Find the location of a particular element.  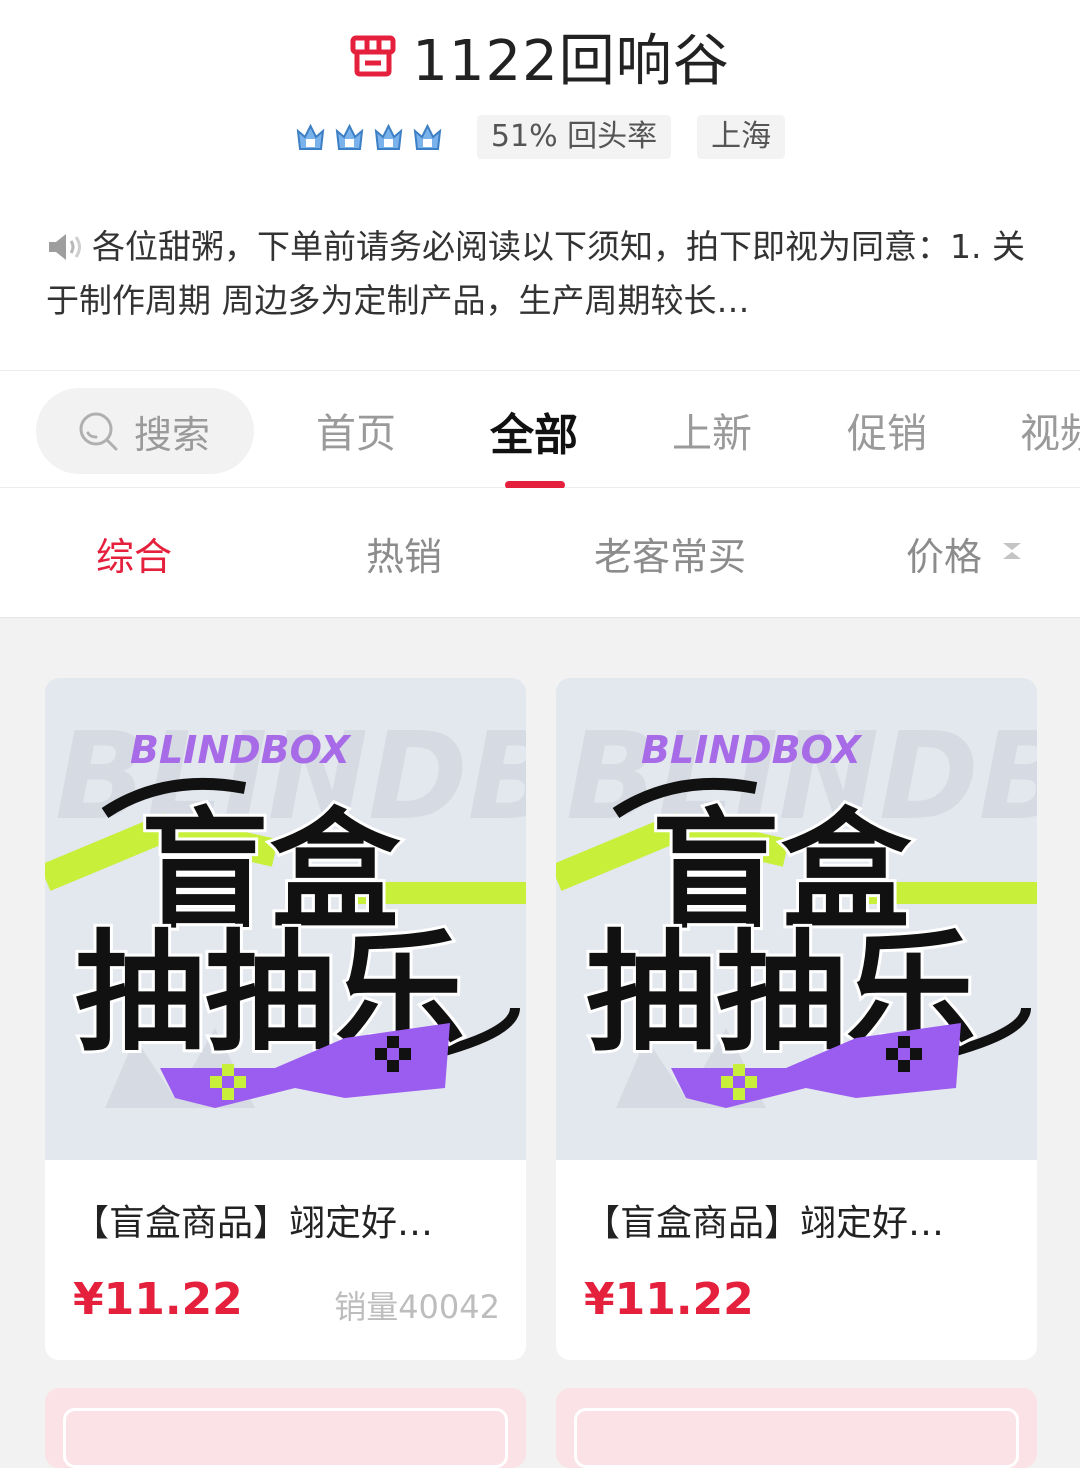

sort-arrows-icon is located at coordinates (1012, 551).